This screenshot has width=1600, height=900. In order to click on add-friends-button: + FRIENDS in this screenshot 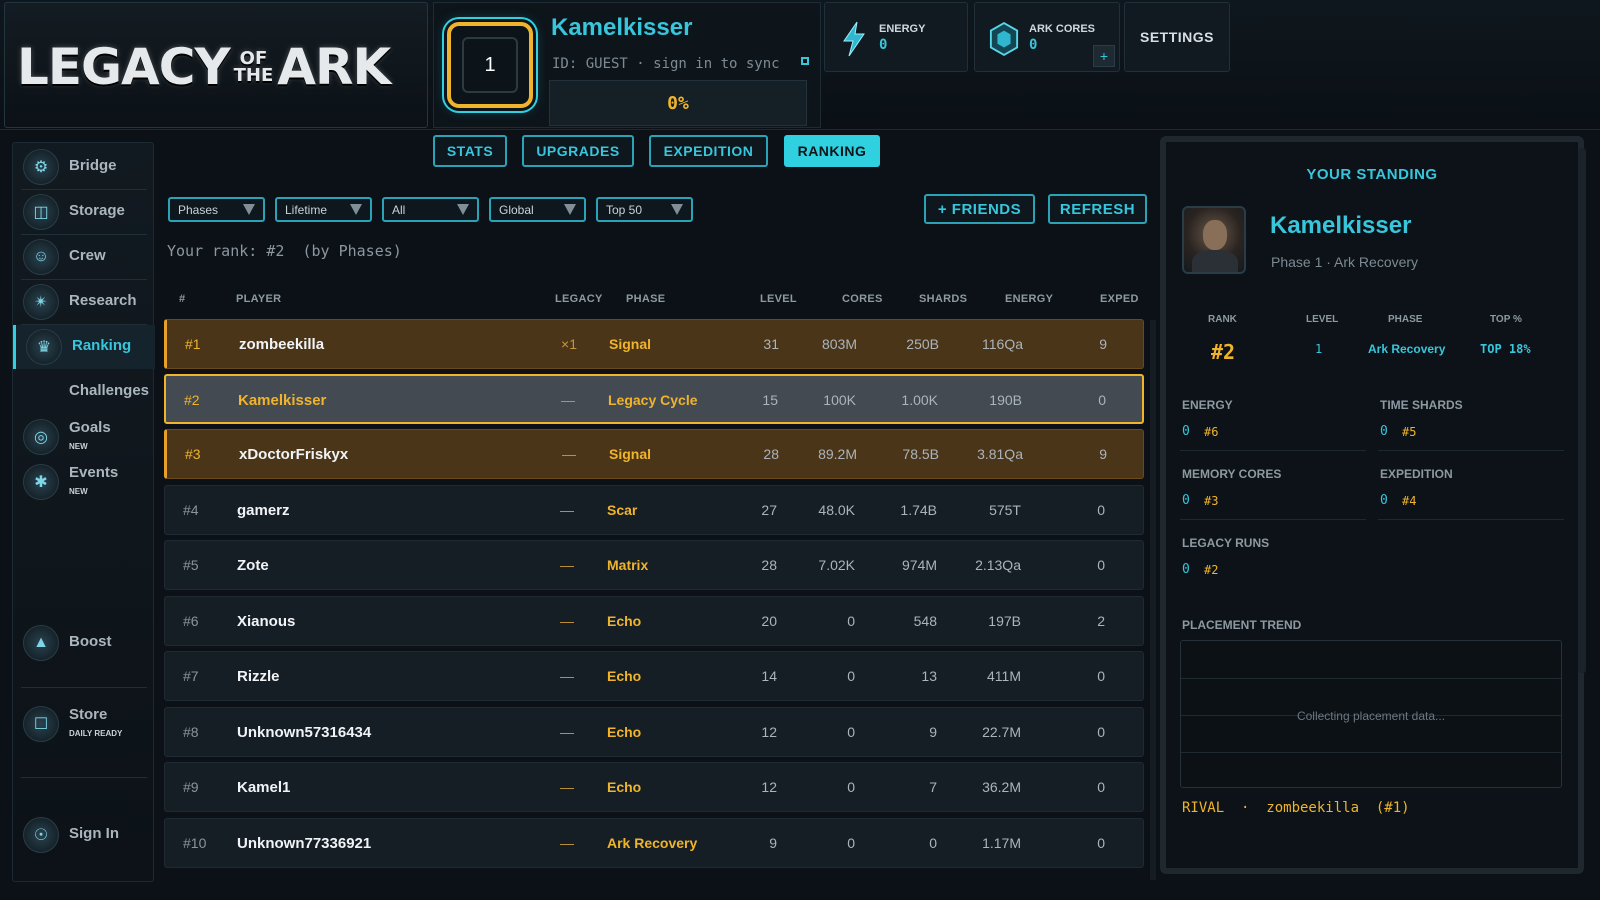, I will do `click(979, 209)`.